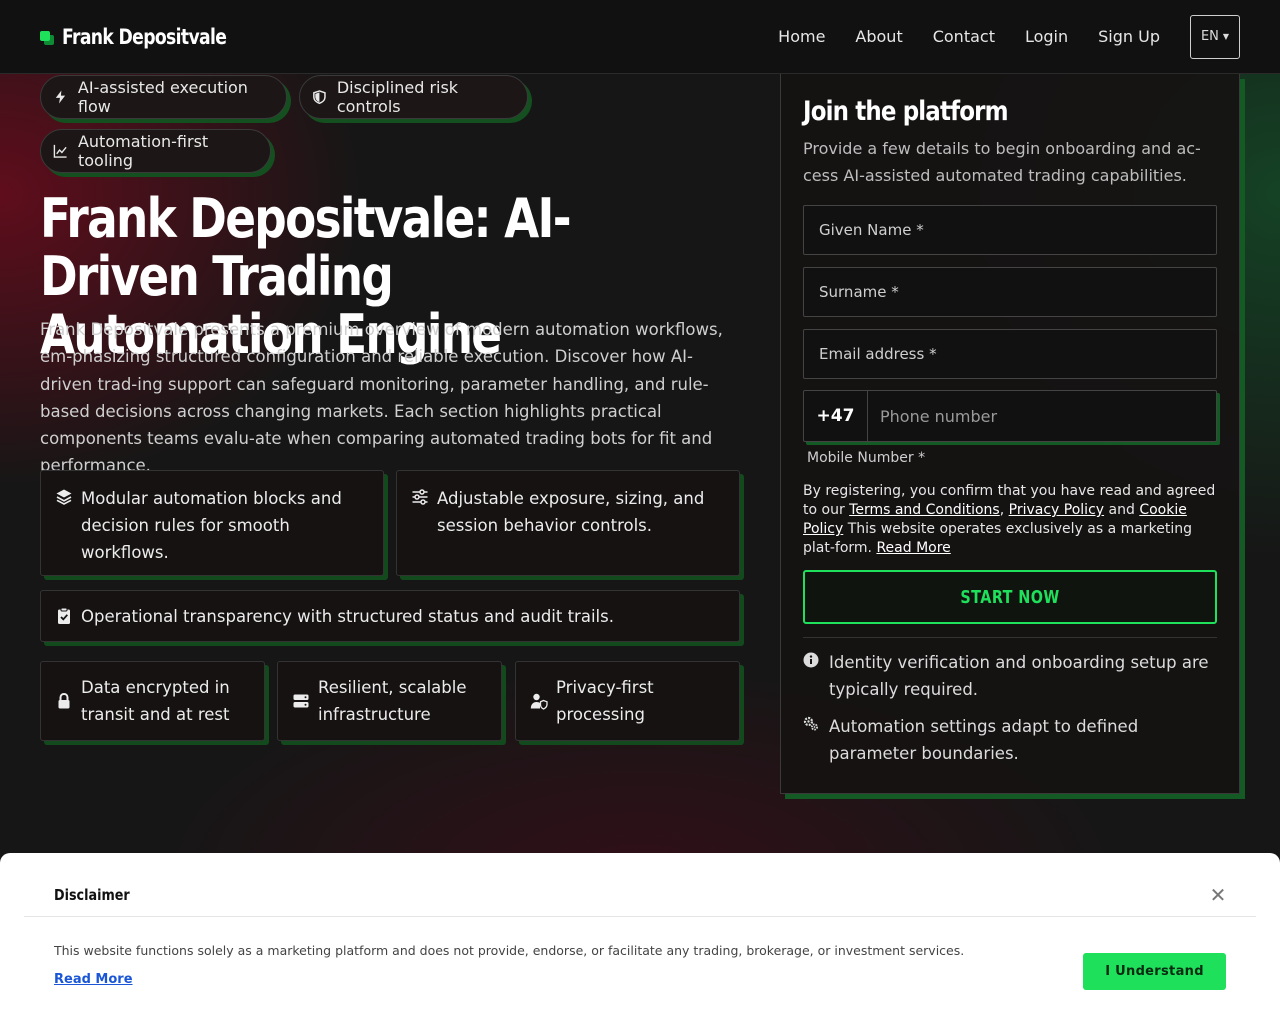  Describe the element at coordinates (1009, 36) in the screenshot. I see `main-nav: Home About Contact Login Sign Up EN ▼` at that location.